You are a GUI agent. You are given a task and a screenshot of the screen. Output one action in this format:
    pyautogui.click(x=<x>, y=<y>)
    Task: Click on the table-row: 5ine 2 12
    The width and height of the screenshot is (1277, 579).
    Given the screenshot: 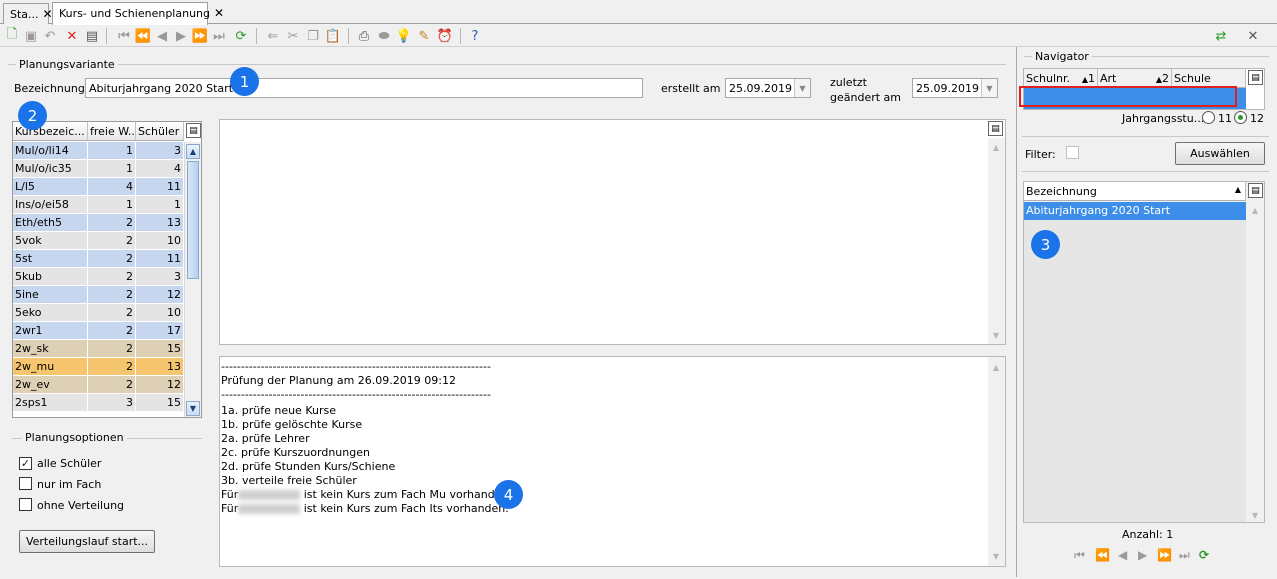 What is the action you would take?
    pyautogui.click(x=101, y=295)
    